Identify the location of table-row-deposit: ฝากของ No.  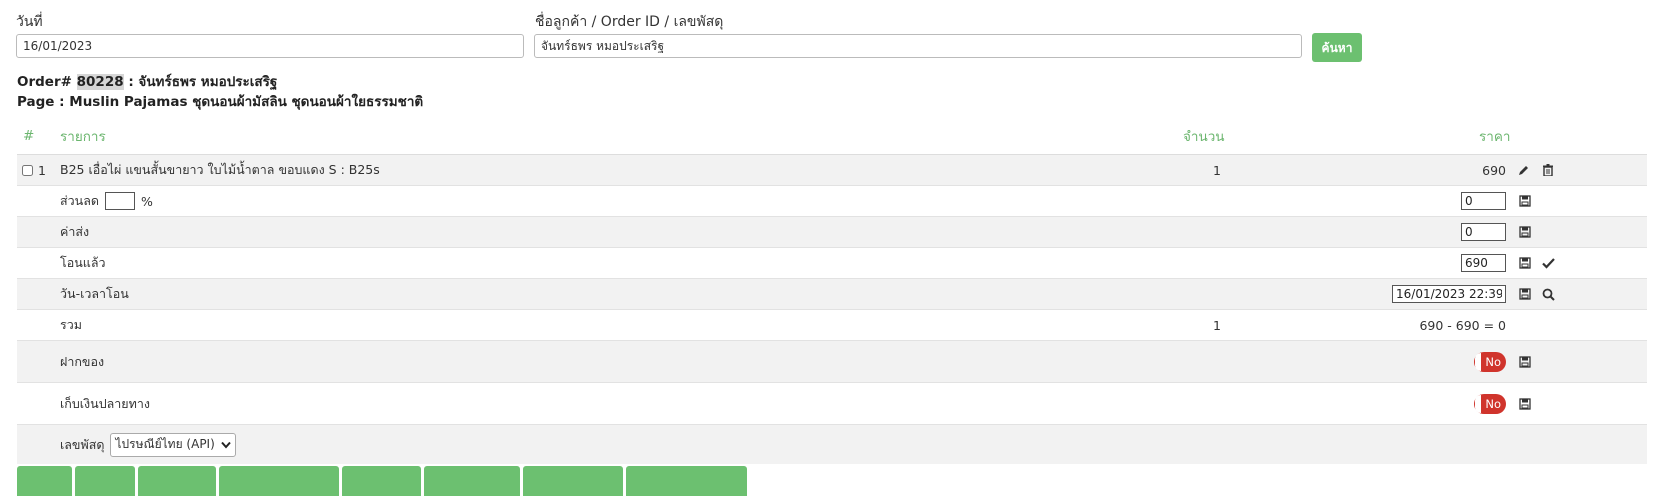
(832, 362).